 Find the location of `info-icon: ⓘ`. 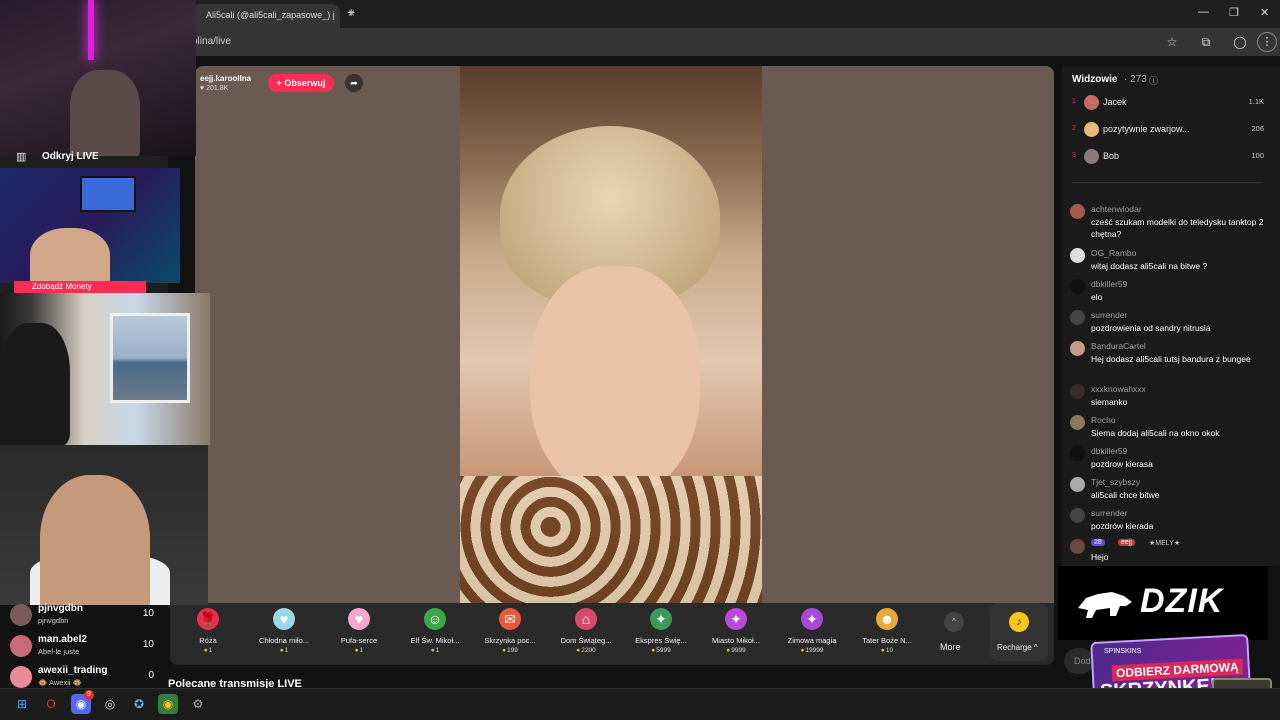

info-icon: ⓘ is located at coordinates (1153, 80).